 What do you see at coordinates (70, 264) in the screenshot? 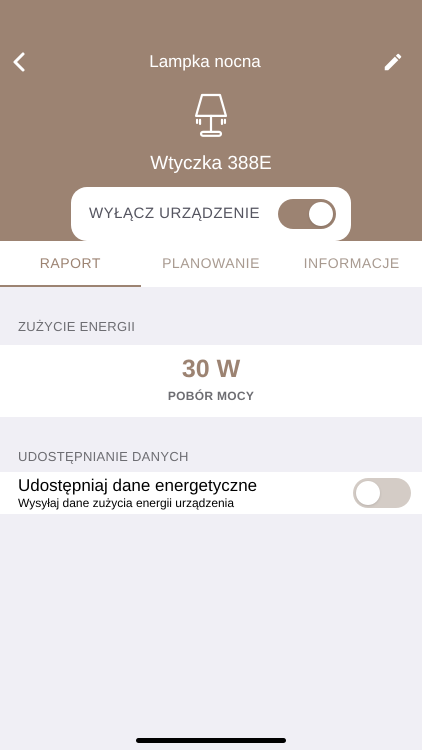
I see `tab: RAPORT` at bounding box center [70, 264].